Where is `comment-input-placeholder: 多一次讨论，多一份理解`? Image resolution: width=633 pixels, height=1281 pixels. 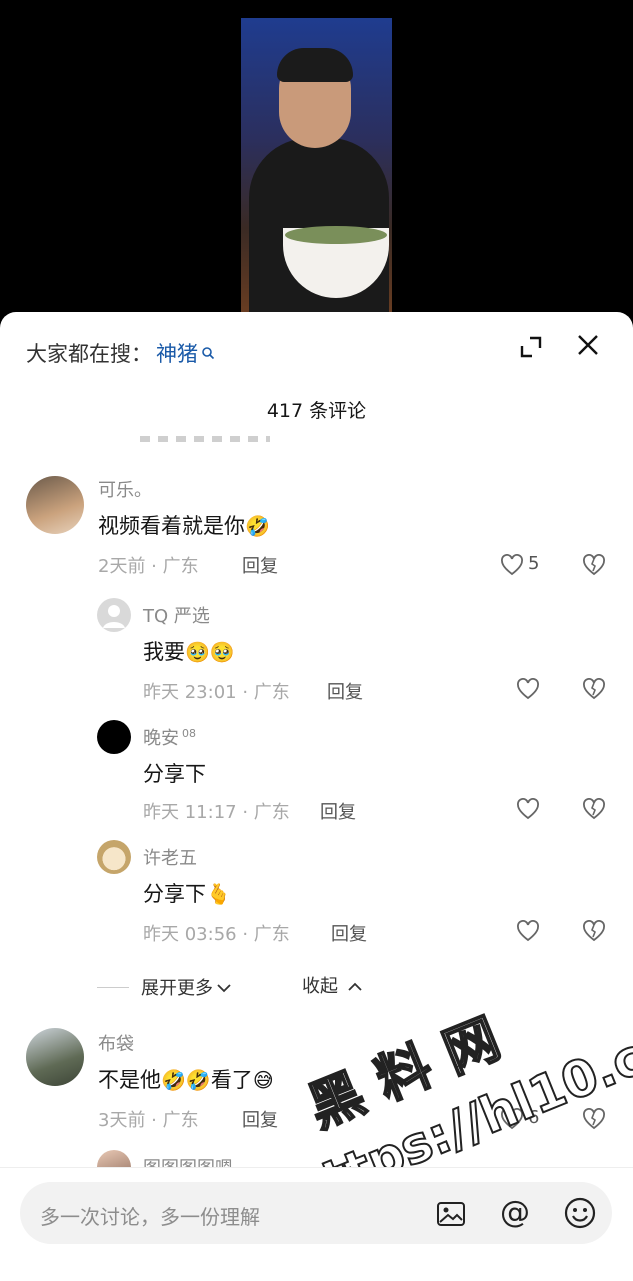
comment-input-placeholder: 多一次讨论，多一份理解 is located at coordinates (150, 1217).